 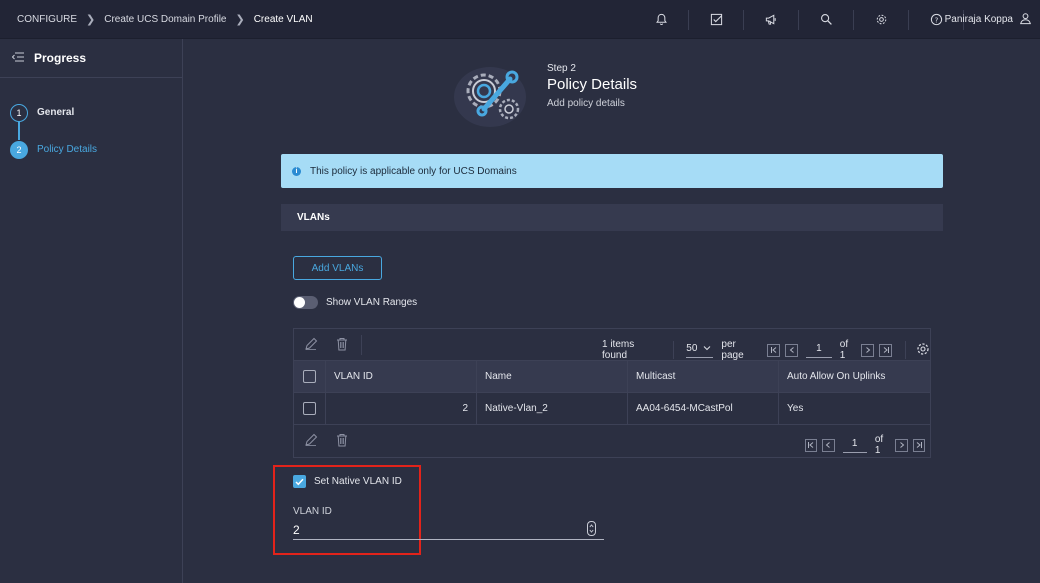 I want to click on step-label: Policy Details, so click(x=67, y=149).